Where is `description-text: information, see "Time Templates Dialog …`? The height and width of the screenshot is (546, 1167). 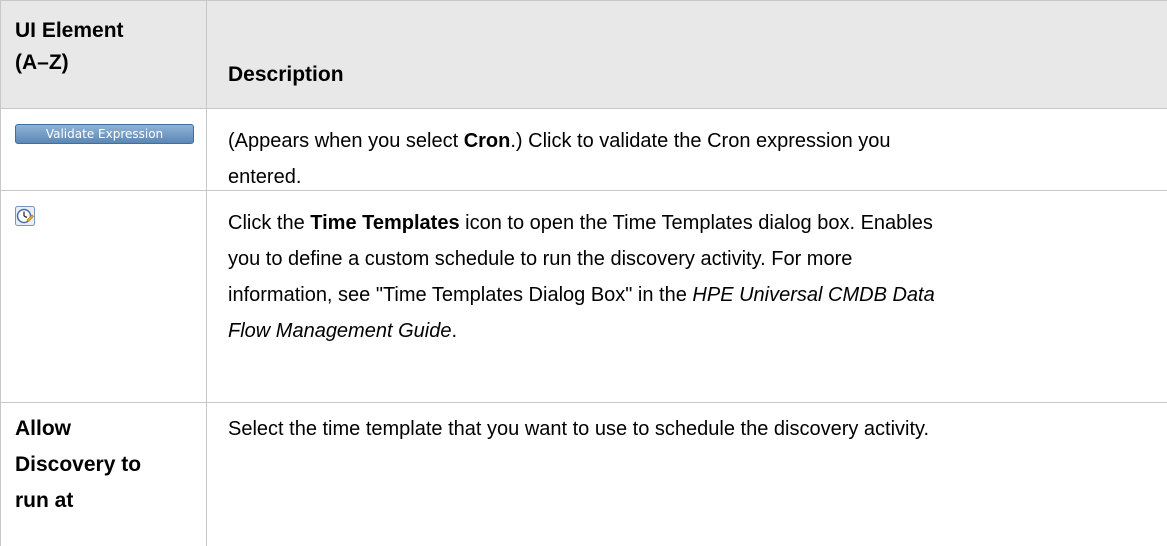 description-text: information, see "Time Templates Dialog … is located at coordinates (460, 295).